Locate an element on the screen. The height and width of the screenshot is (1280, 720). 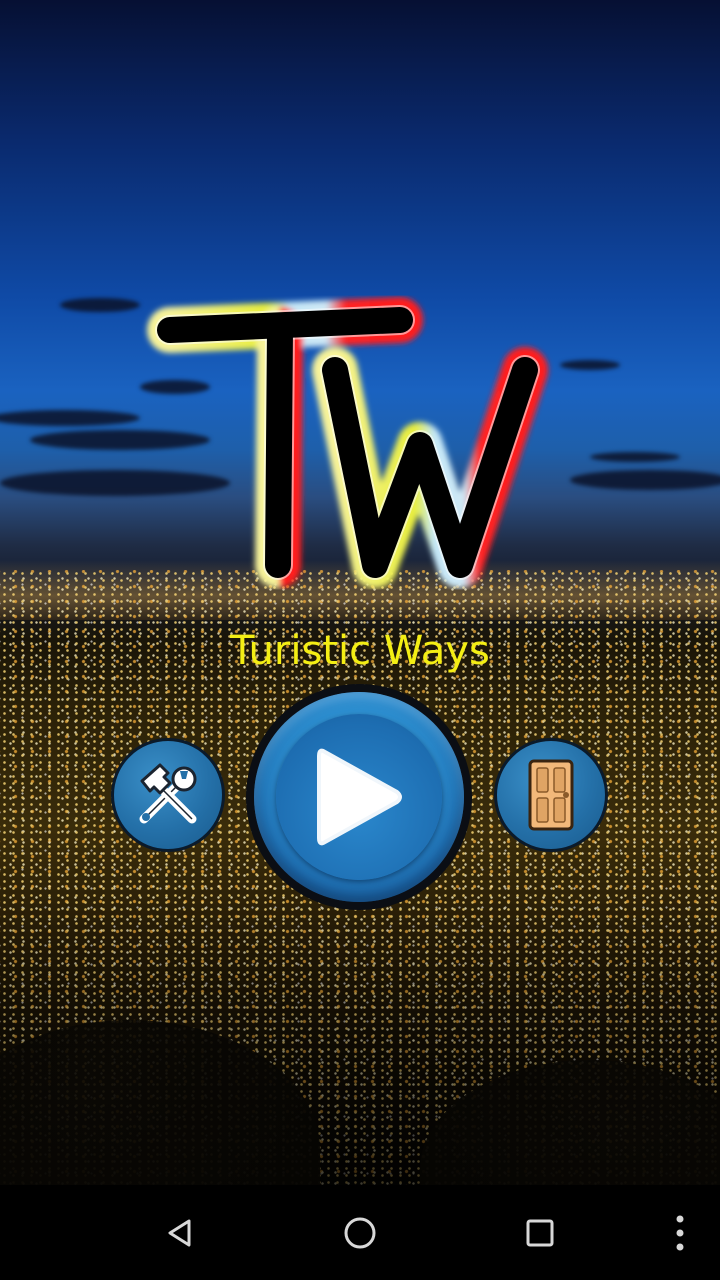
door-icon is located at coordinates (551, 795).